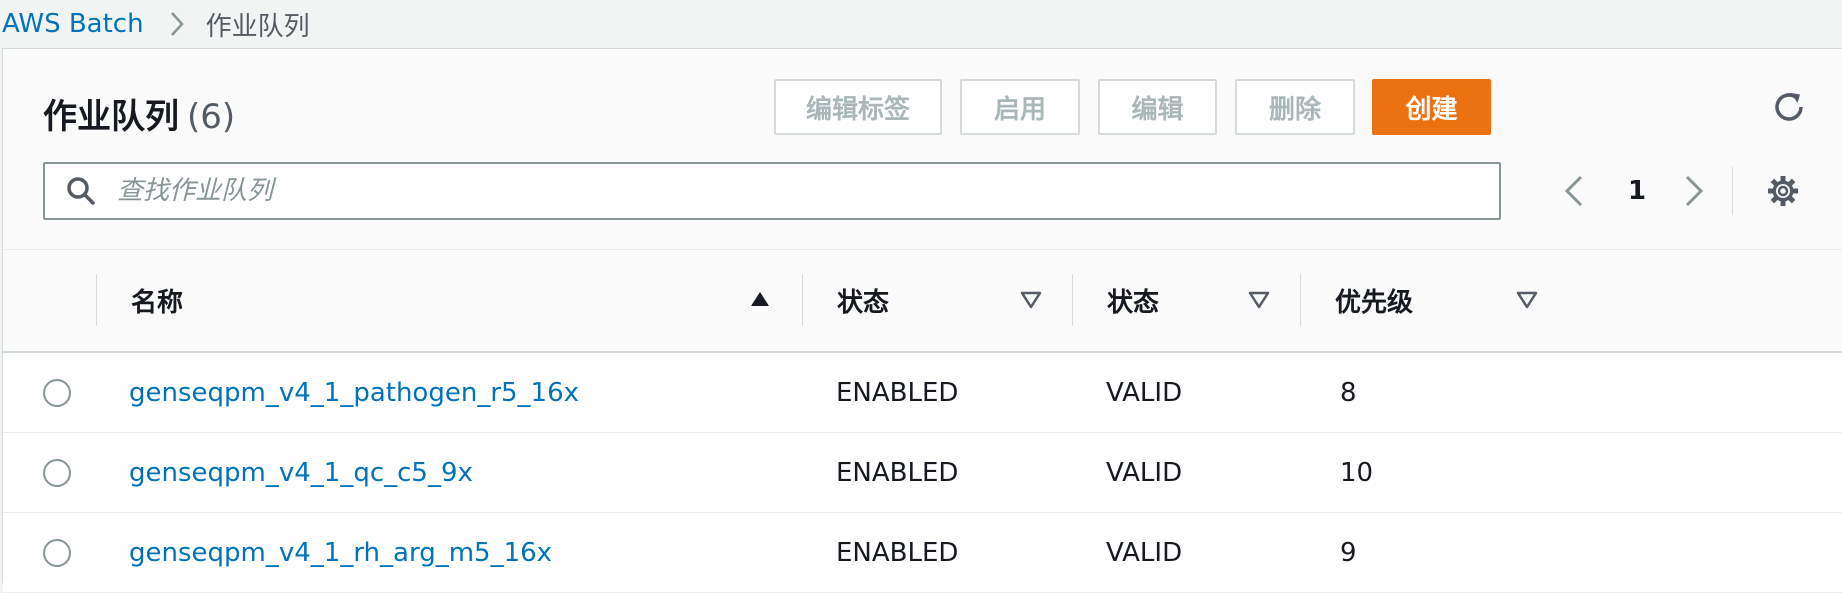  Describe the element at coordinates (211, 117) in the screenshot. I see `queue-count: (6)` at that location.